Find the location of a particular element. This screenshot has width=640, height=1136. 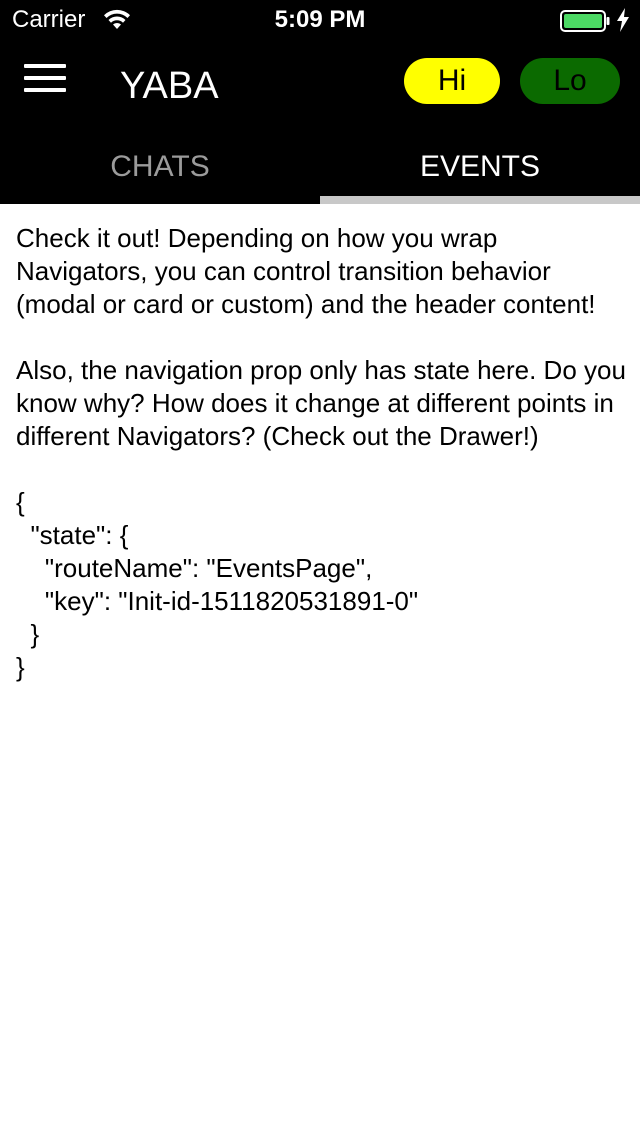

hamburger-menu-icon is located at coordinates (45, 80).